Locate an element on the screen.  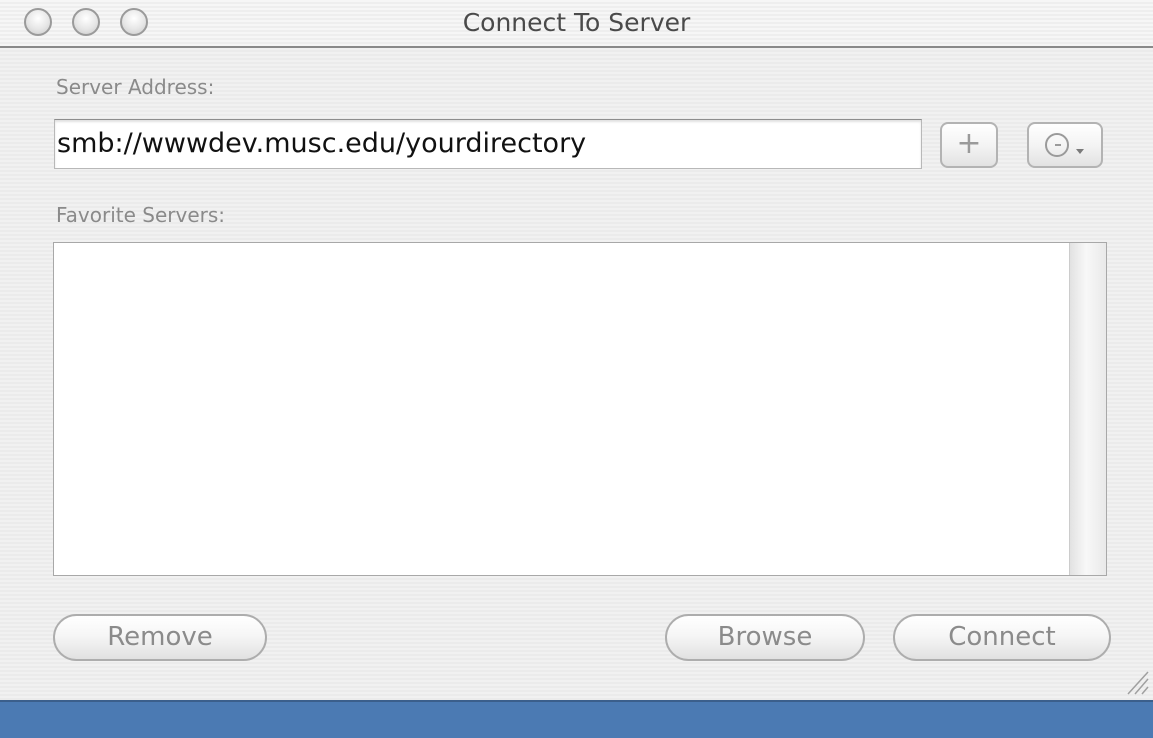
desktop-background is located at coordinates (576, 719).